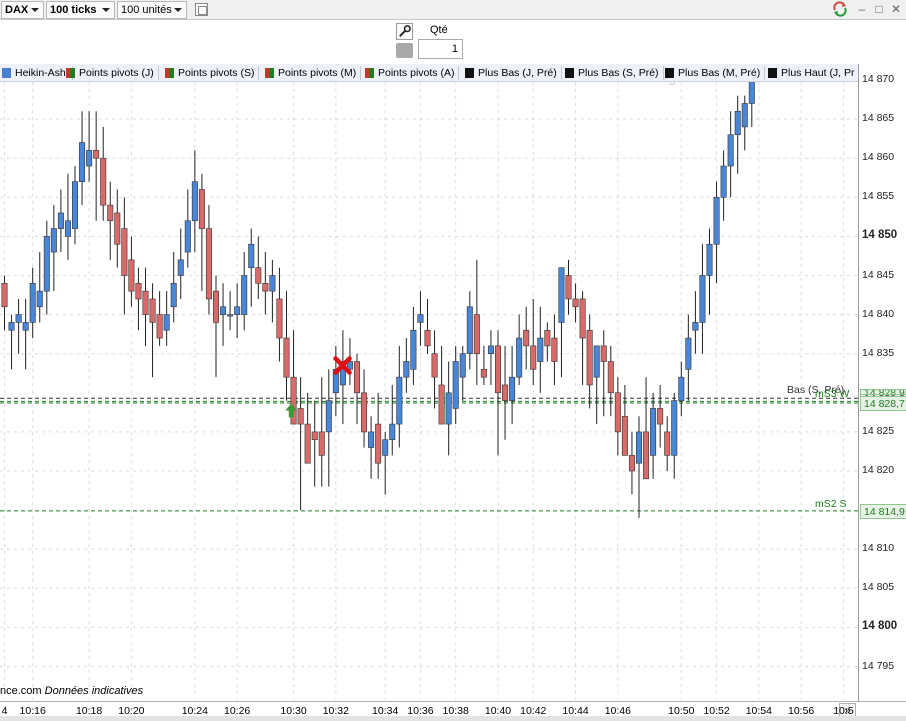  I want to click on price-tick-label: 14 820, so click(878, 470).